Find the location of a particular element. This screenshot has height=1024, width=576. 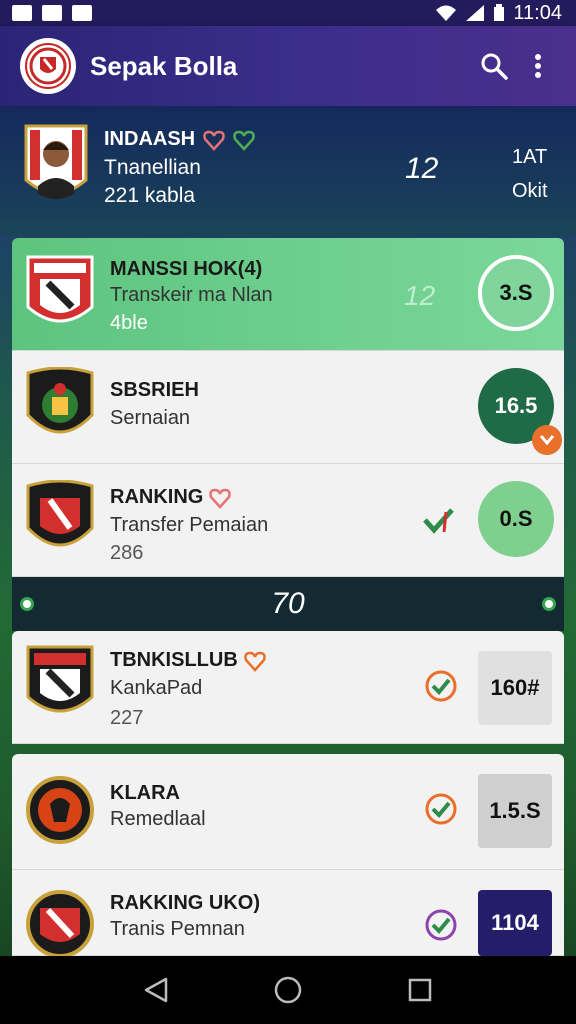

score-badge: 1104 is located at coordinates (515, 923).